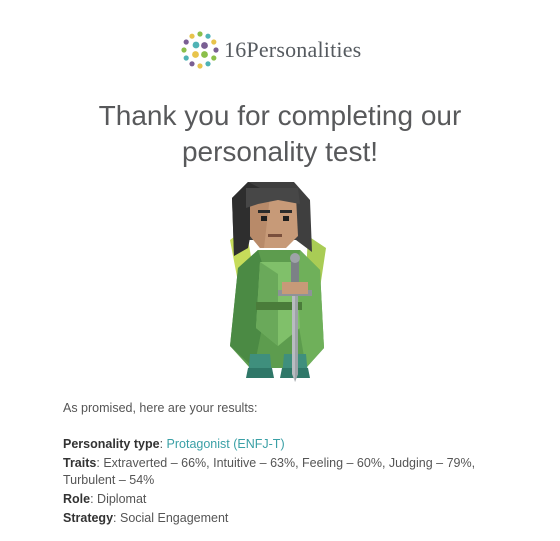 Image resolution: width=560 pixels, height=541 pixels. What do you see at coordinates (111, 444) in the screenshot?
I see `result-label: Personality type` at bounding box center [111, 444].